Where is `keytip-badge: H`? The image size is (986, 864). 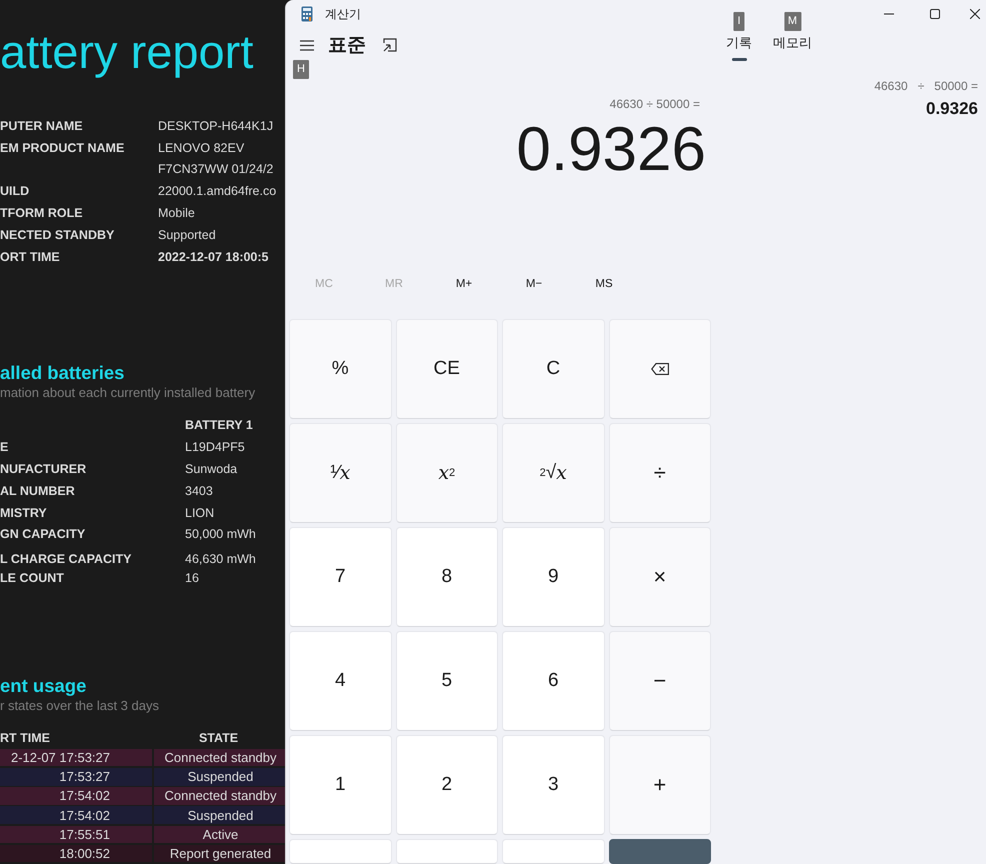
keytip-badge: H is located at coordinates (301, 69).